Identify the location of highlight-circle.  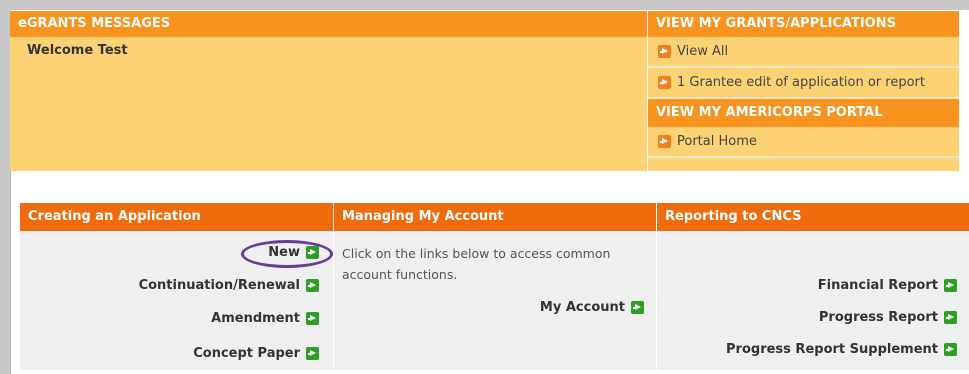
(287, 254).